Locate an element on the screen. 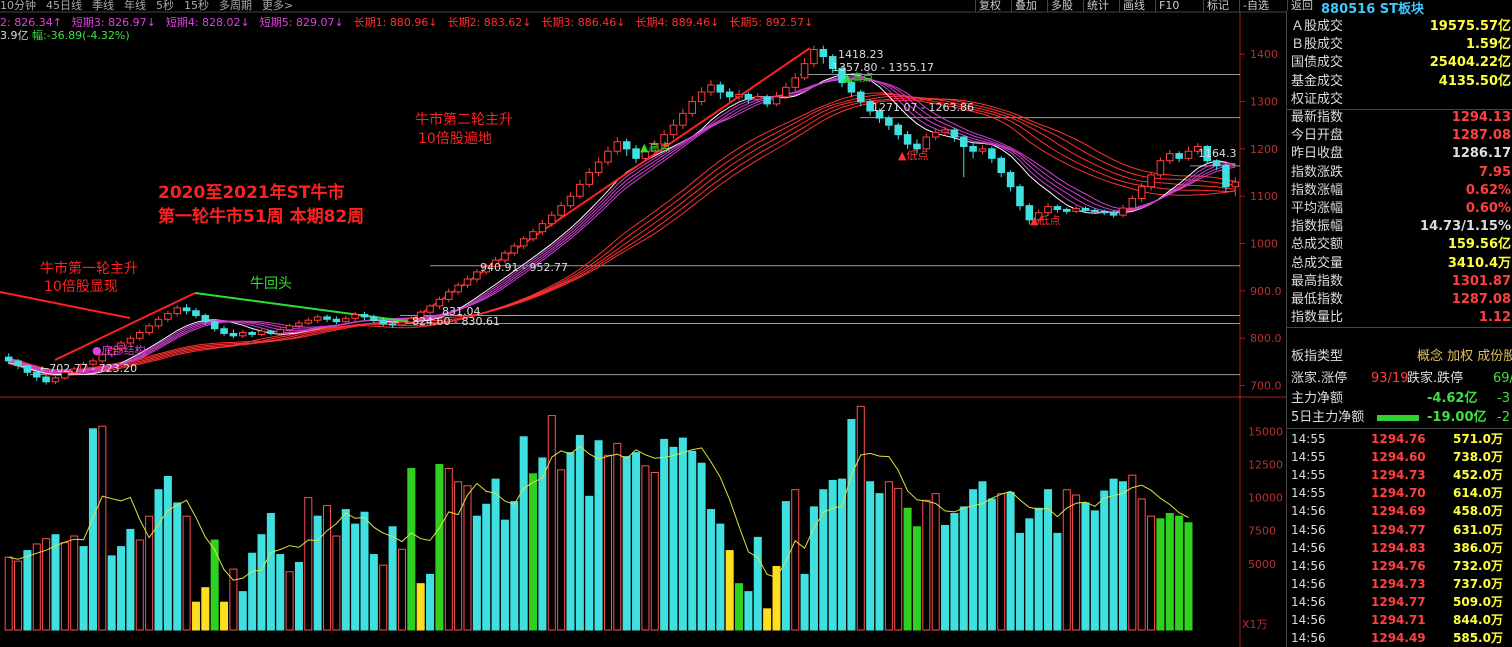 This screenshot has height=647, width=1512. tick-price: 1294.73 is located at coordinates (1398, 583).